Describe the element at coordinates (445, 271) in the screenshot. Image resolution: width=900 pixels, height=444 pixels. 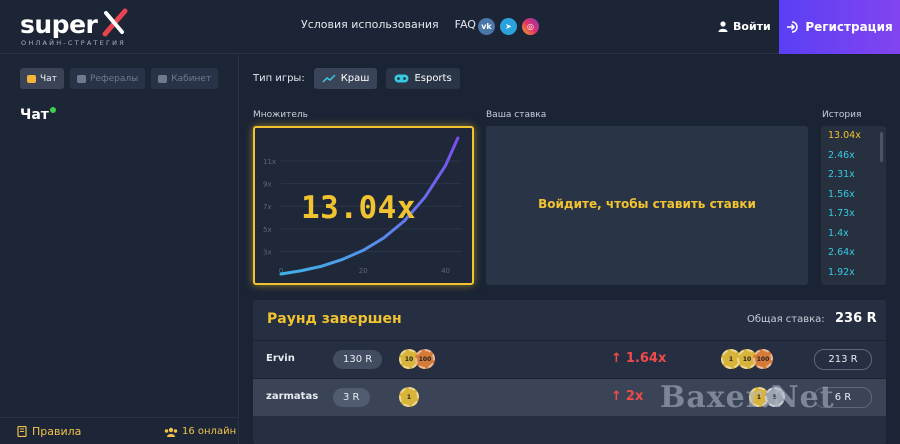
I see `x-tick-label: 40` at that location.